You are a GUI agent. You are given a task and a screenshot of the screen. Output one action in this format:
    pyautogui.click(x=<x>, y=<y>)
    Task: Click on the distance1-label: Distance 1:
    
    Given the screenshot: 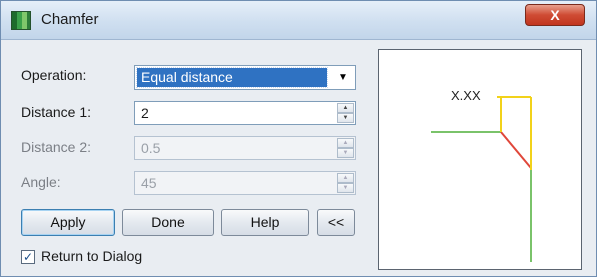 What is the action you would take?
    pyautogui.click(x=56, y=112)
    